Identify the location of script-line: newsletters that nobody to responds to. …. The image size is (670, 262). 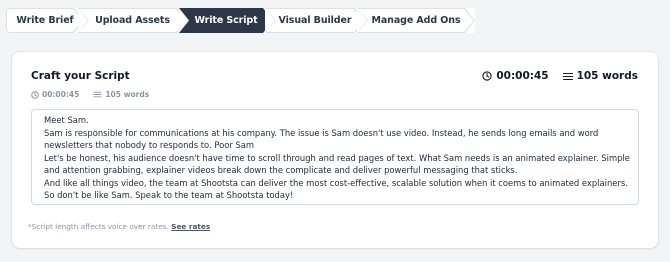
(149, 145).